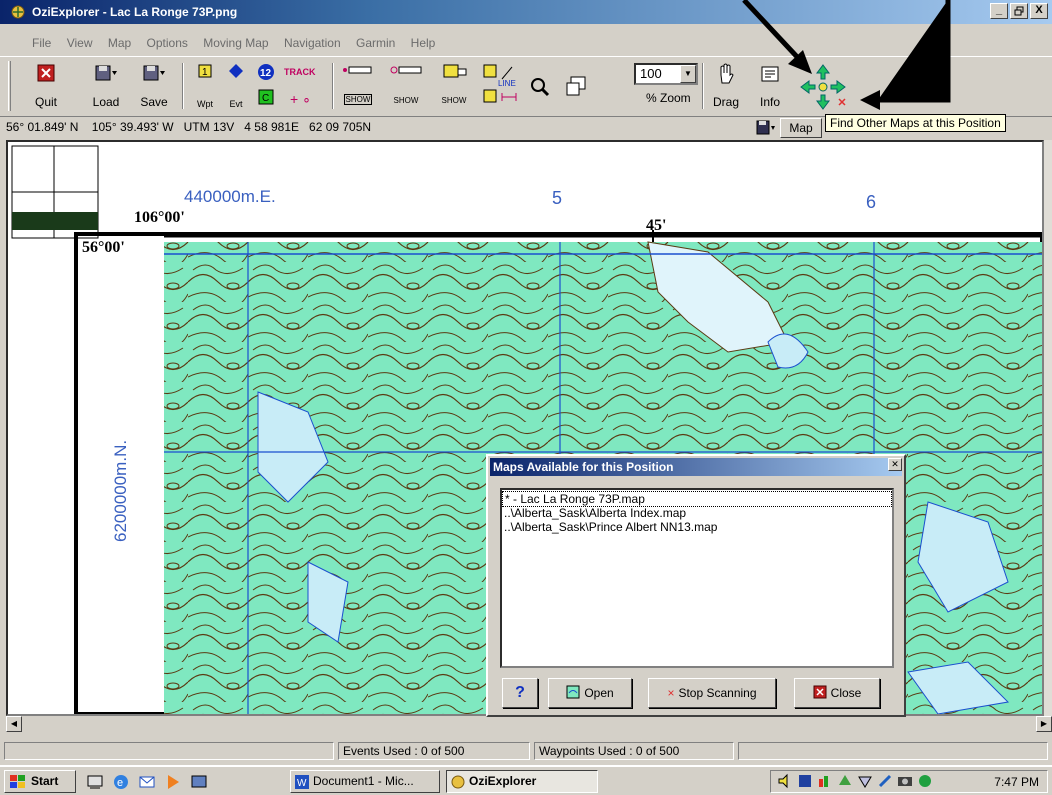 Image resolution: width=1052 pixels, height=795 pixels. Describe the element at coordinates (651, 73) in the screenshot. I see `zoom-value: 100` at that location.